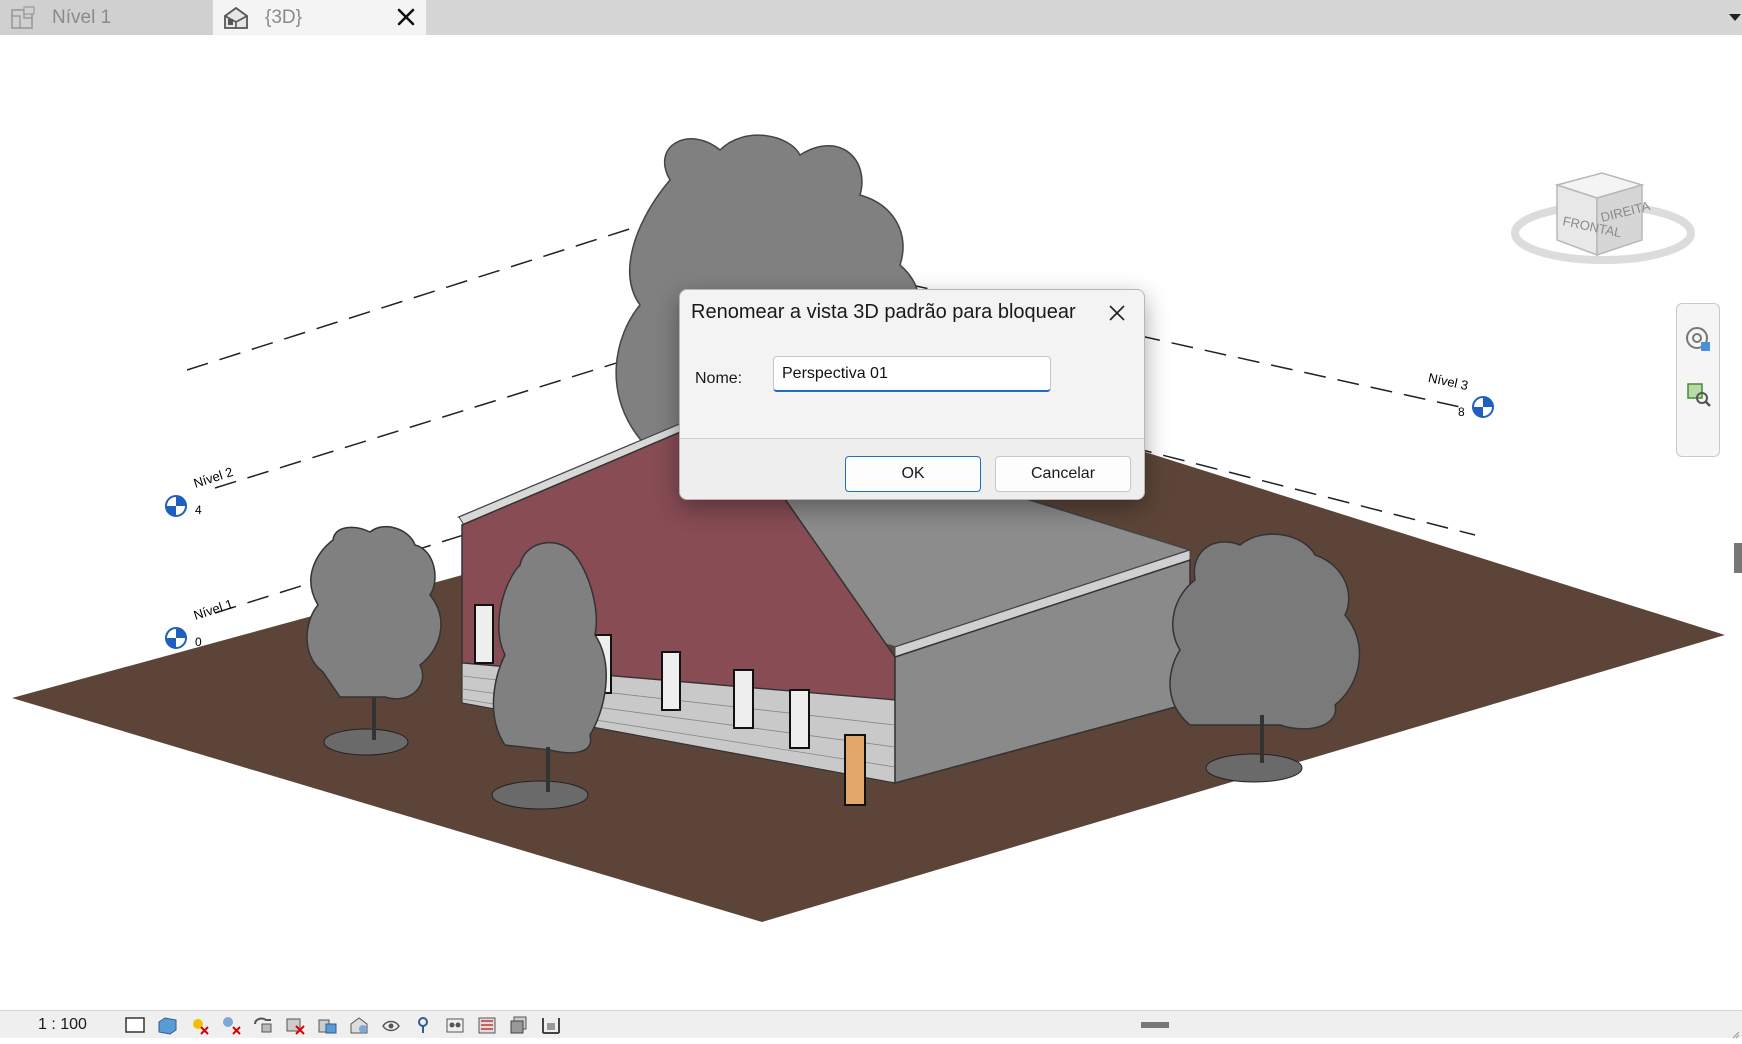 The height and width of the screenshot is (1044, 1742). Describe the element at coordinates (198, 510) in the screenshot. I see `level-elevation-2: 4` at that location.